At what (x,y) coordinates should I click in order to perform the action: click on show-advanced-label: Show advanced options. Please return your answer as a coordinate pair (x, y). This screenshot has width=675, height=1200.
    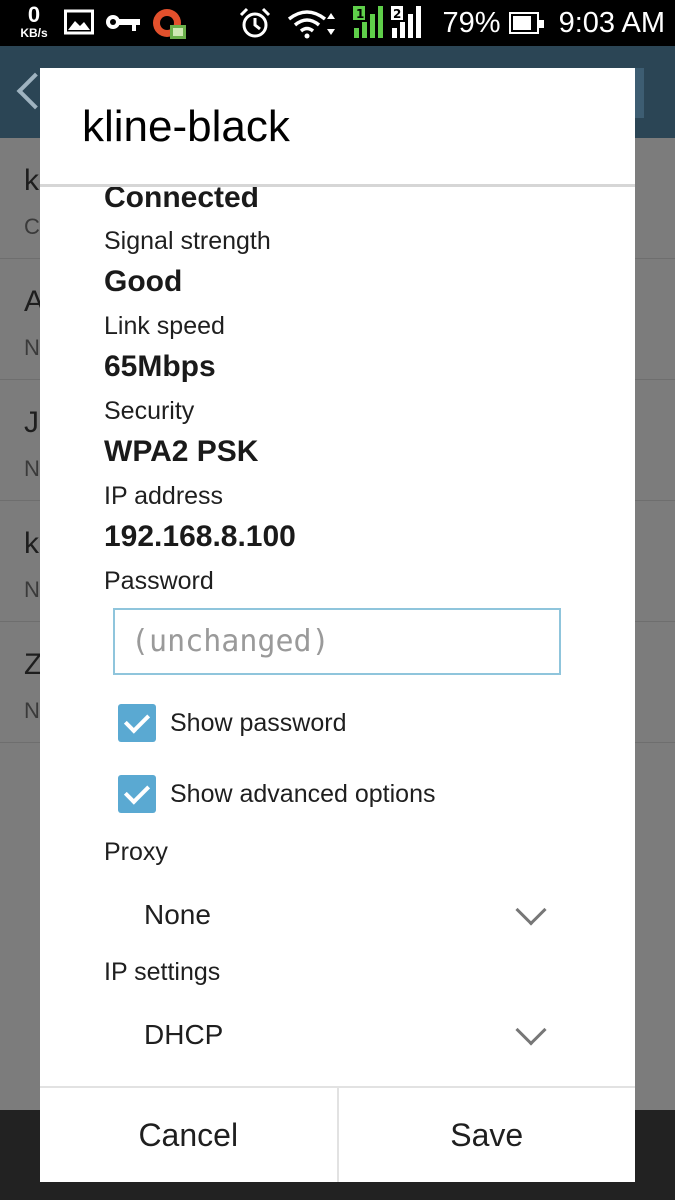
    Looking at the image, I should click on (303, 793).